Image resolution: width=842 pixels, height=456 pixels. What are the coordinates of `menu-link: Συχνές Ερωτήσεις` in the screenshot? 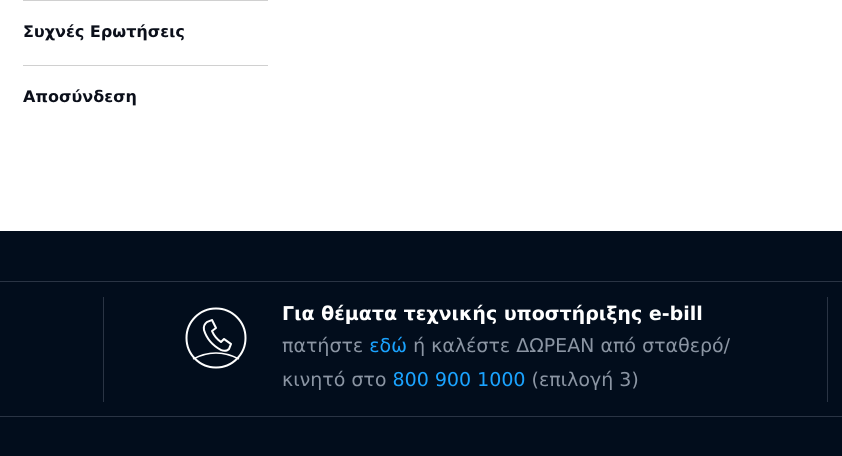 It's located at (145, 33).